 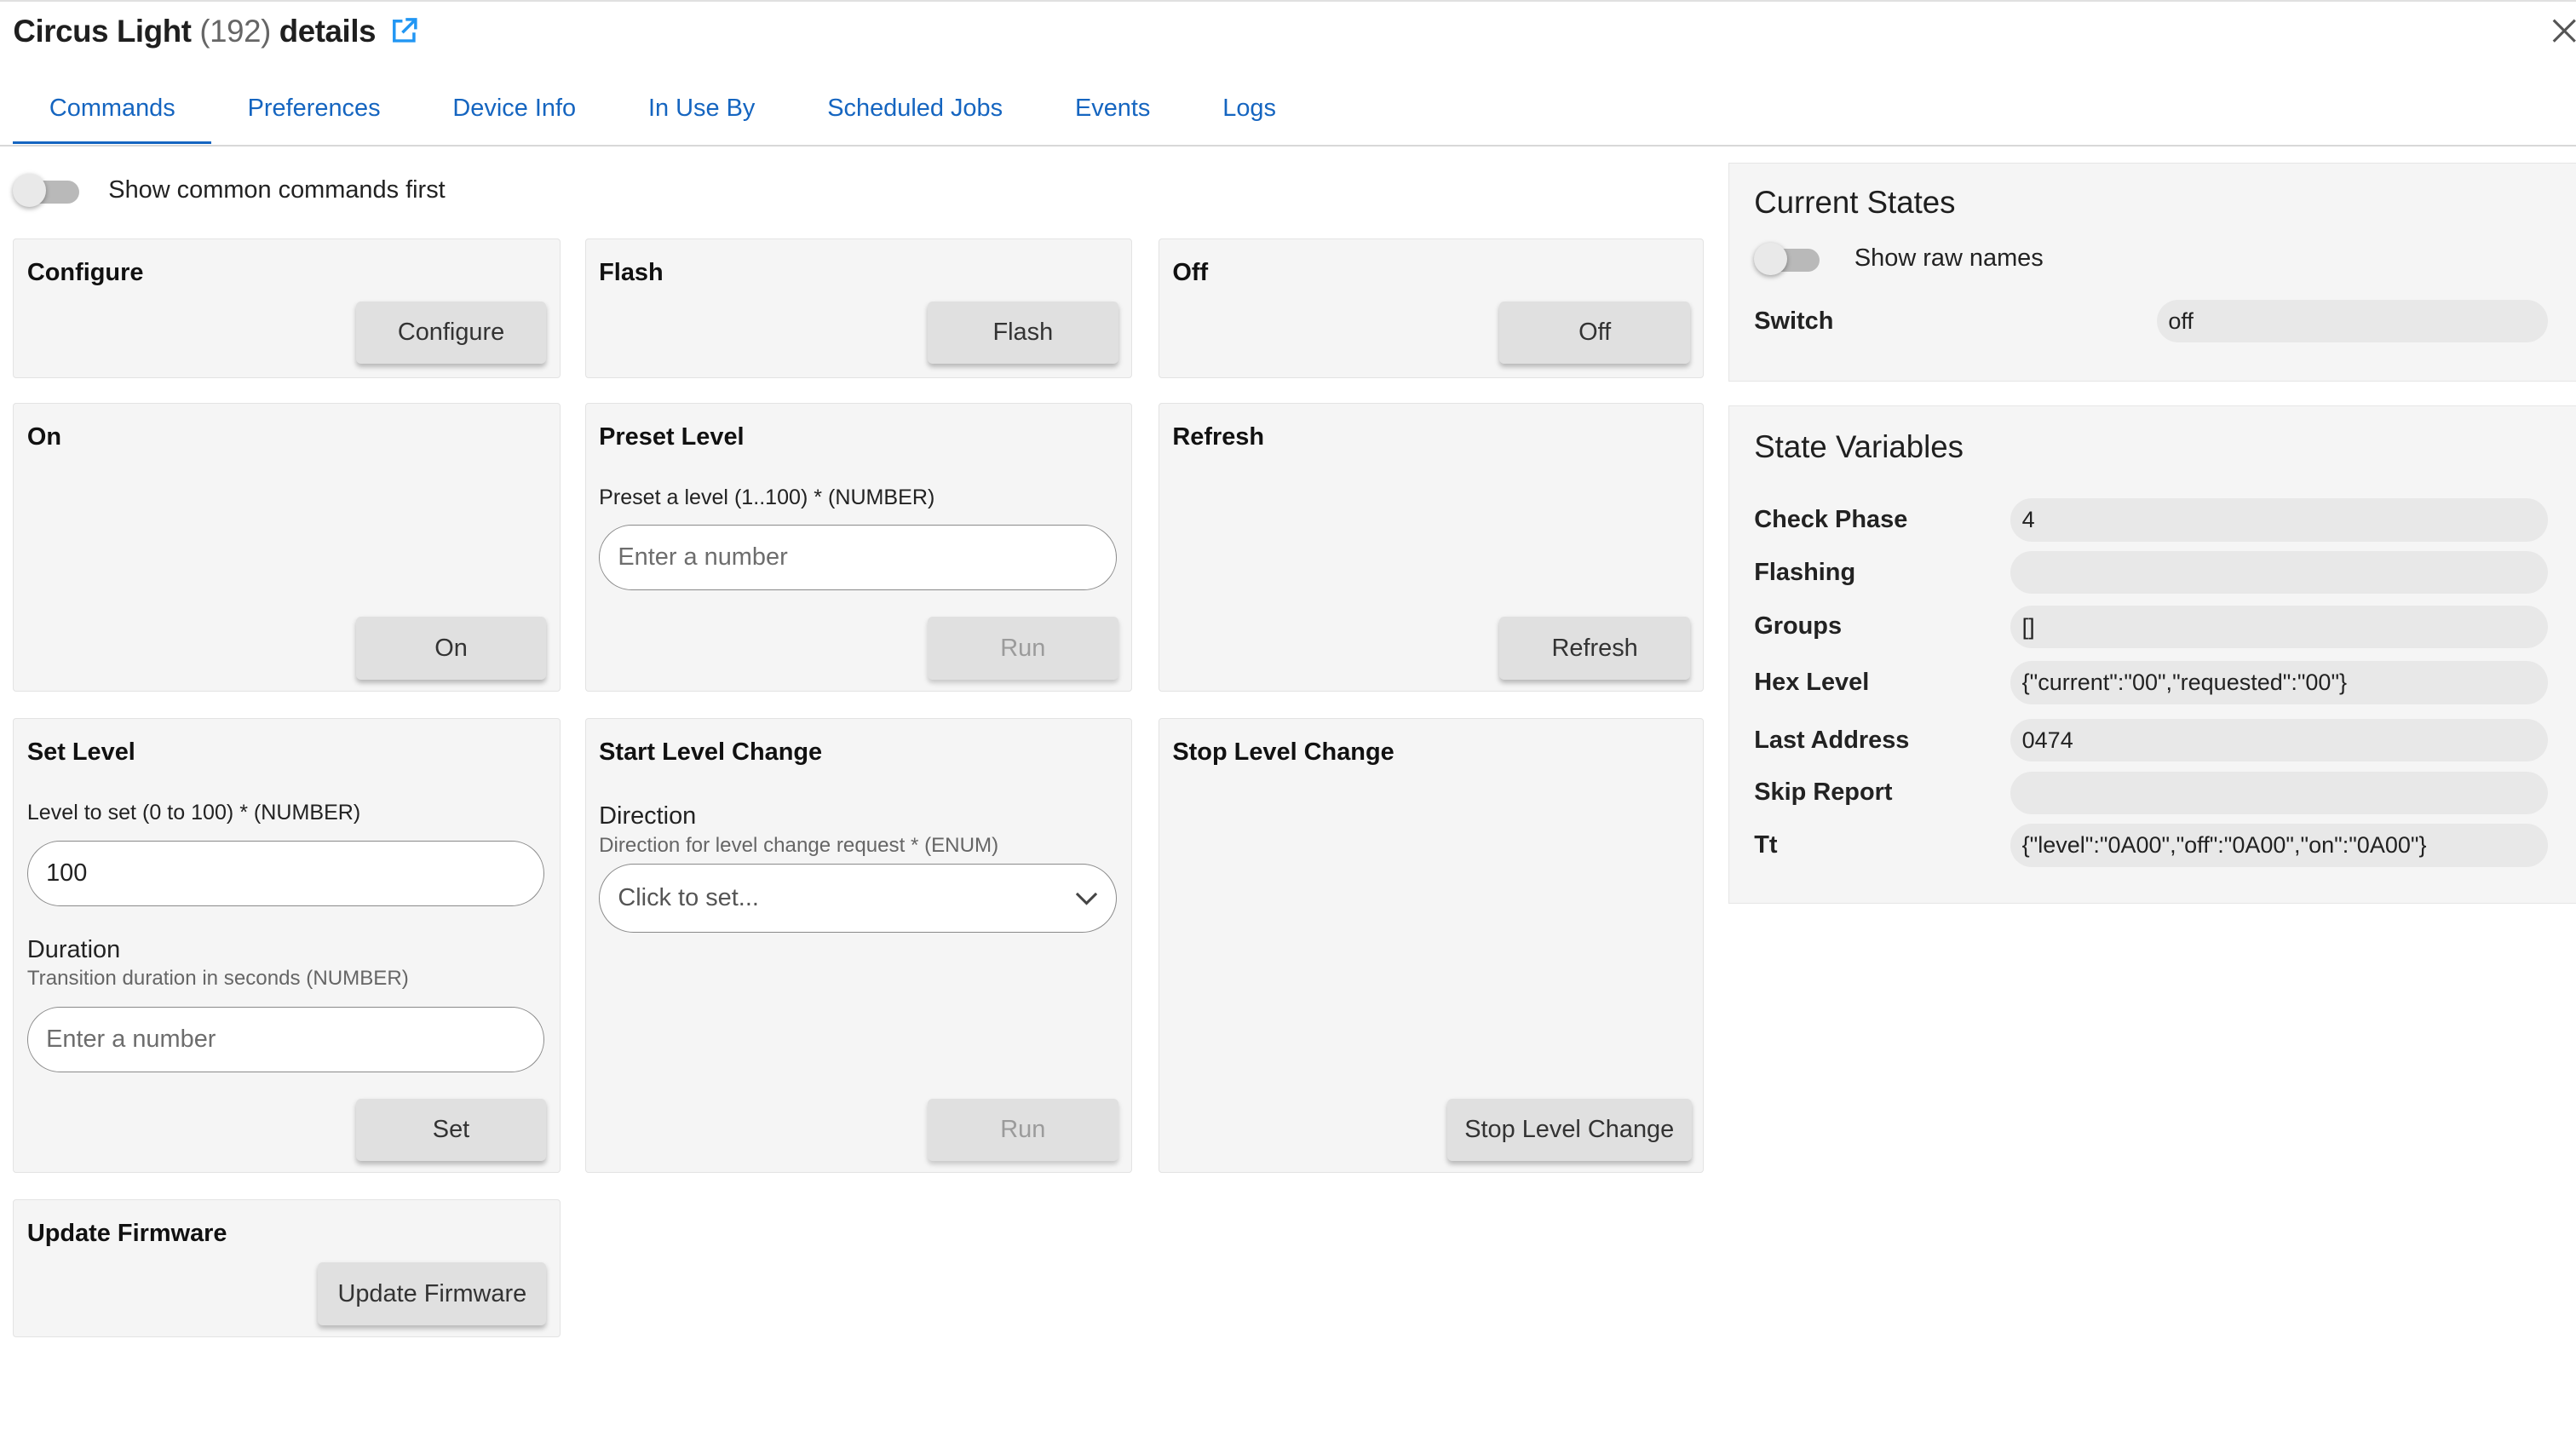 I want to click on show-raw-names-label: Show raw names, so click(x=1949, y=258).